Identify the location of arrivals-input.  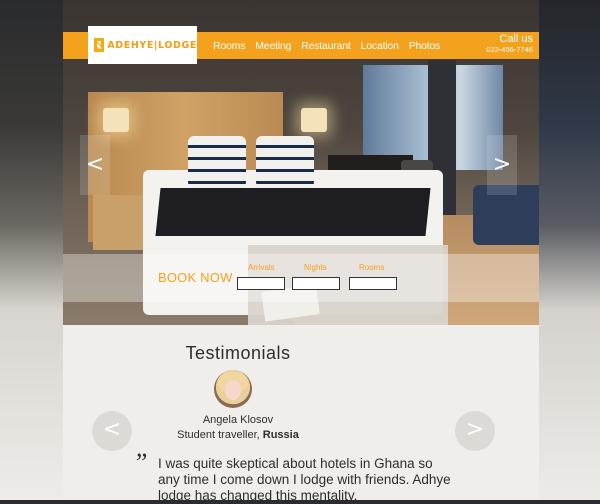
(261, 283).